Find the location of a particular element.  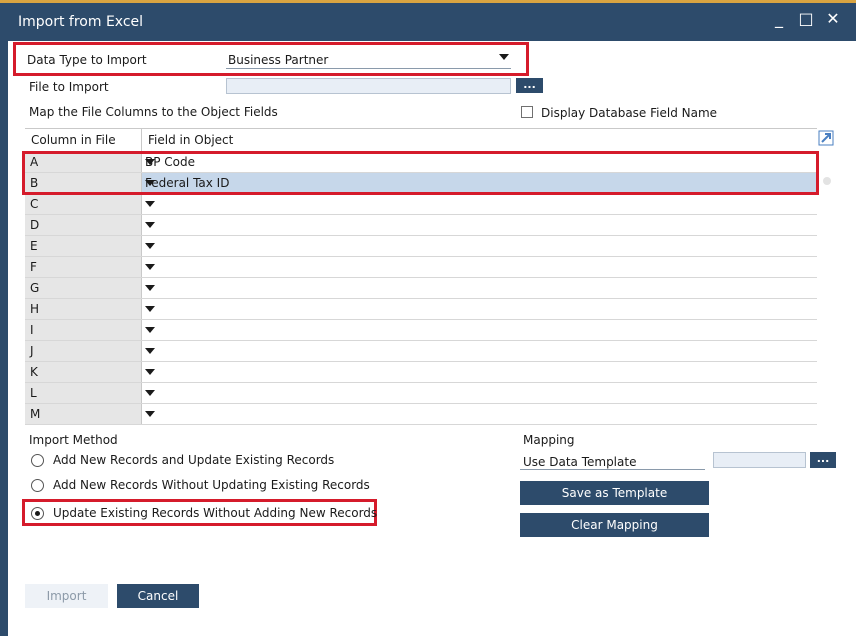

table-row: G is located at coordinates (421, 288).